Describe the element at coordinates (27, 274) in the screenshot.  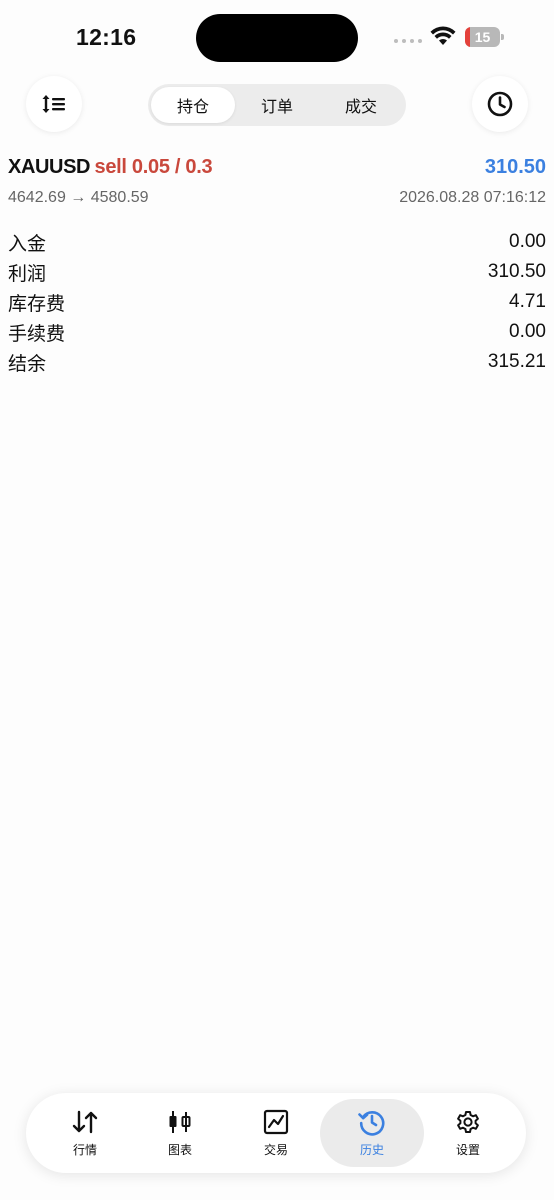
I see `detail-label: 利润` at that location.